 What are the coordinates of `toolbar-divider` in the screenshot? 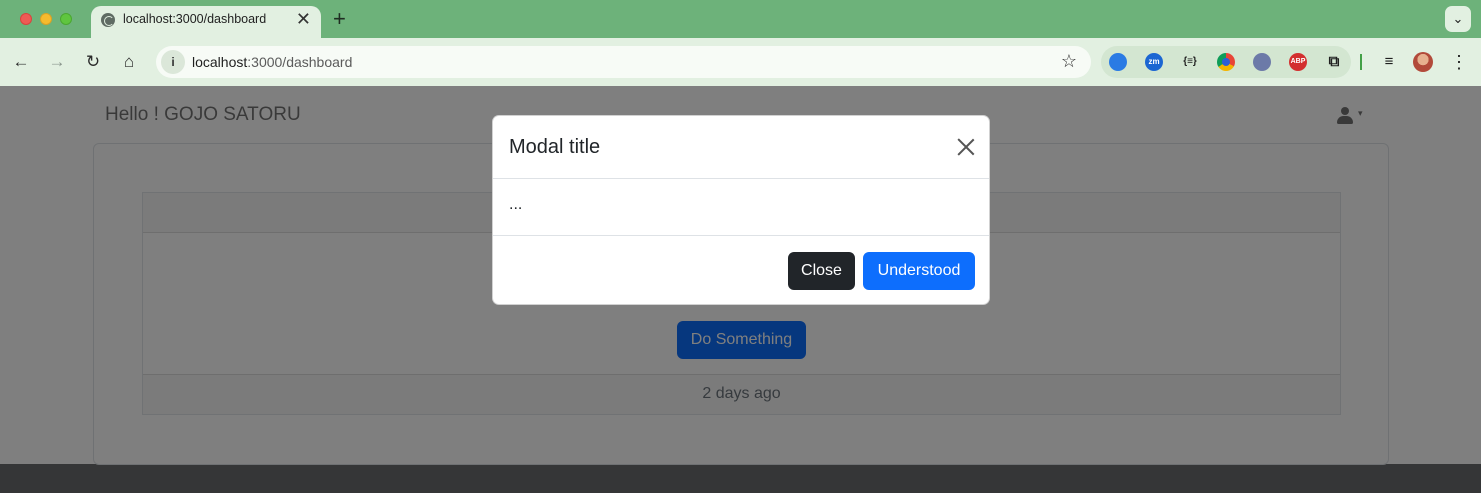 It's located at (1361, 62).